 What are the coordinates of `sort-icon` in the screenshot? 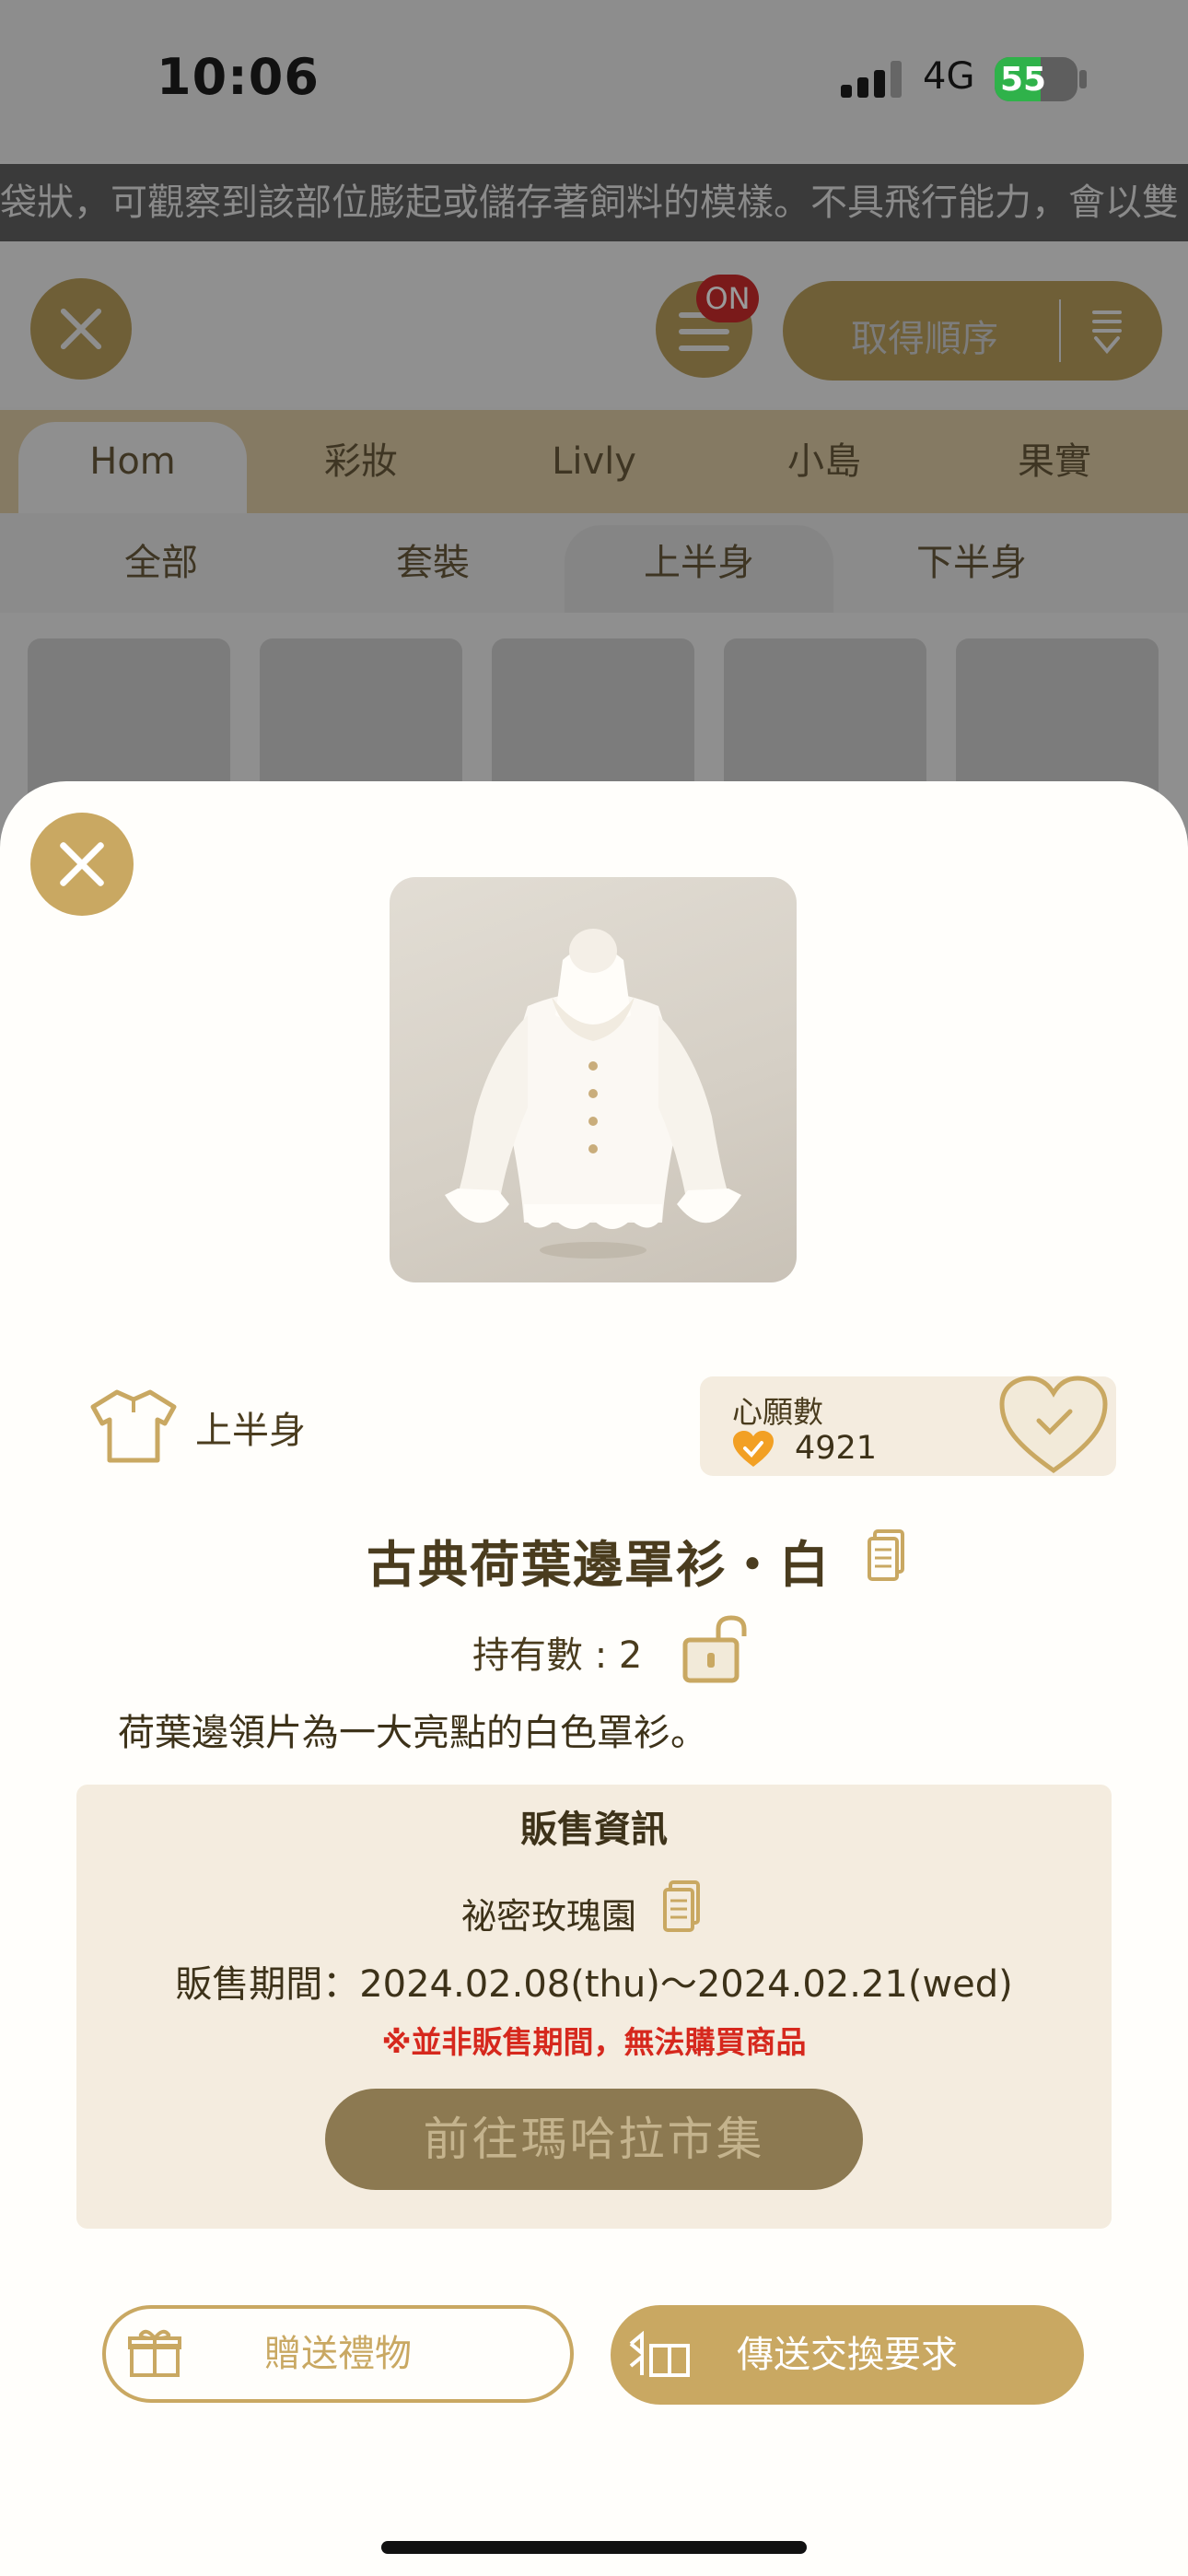 It's located at (1107, 332).